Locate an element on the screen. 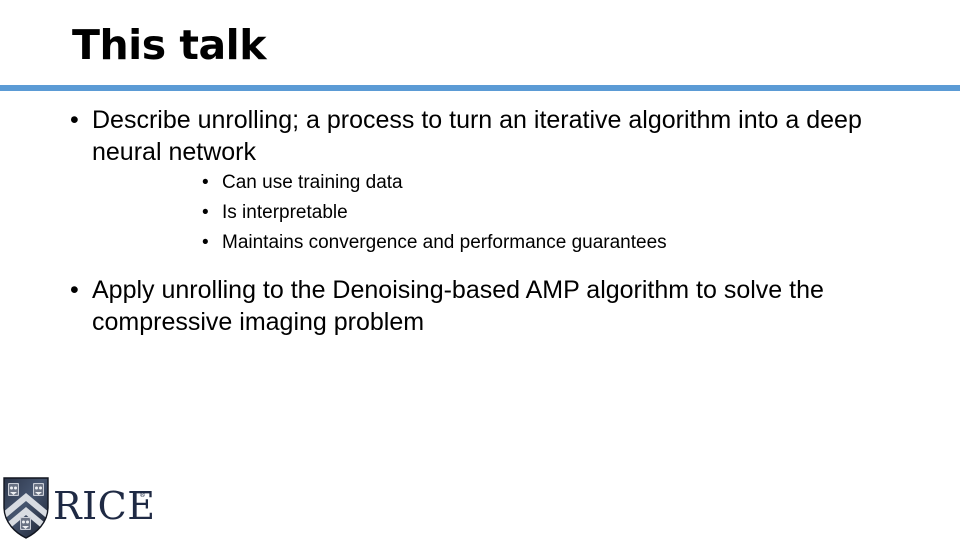 This screenshot has height=540, width=960. rice-wordmark-text: RICE is located at coordinates (103, 506).